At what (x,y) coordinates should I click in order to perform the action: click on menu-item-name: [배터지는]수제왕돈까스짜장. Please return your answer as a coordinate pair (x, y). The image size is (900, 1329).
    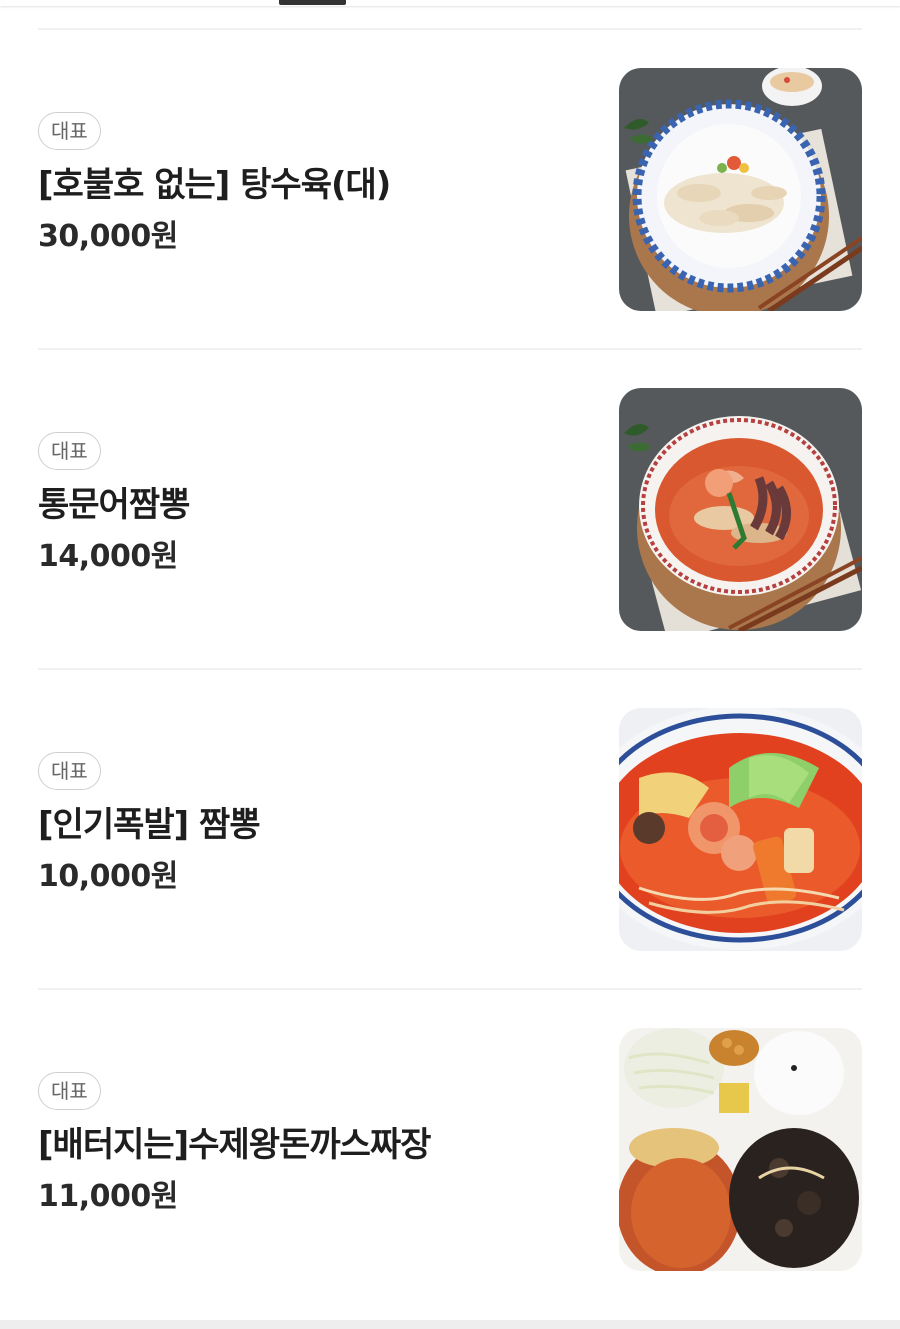
    Looking at the image, I should click on (234, 1145).